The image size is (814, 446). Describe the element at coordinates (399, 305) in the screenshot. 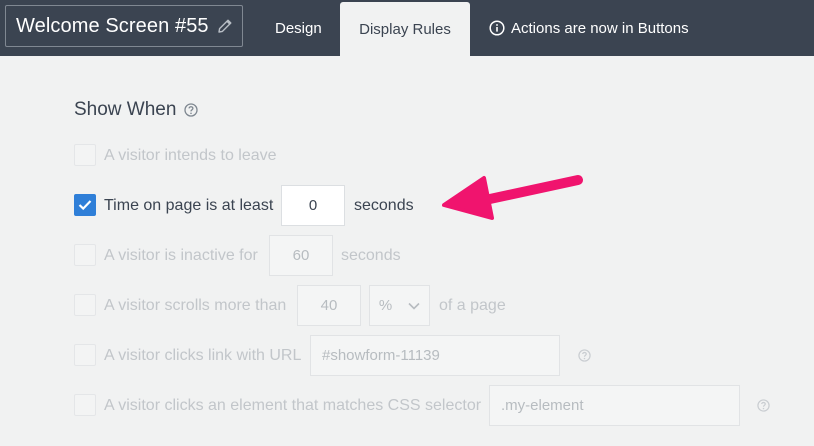

I see `scroll-unit-select: %` at that location.